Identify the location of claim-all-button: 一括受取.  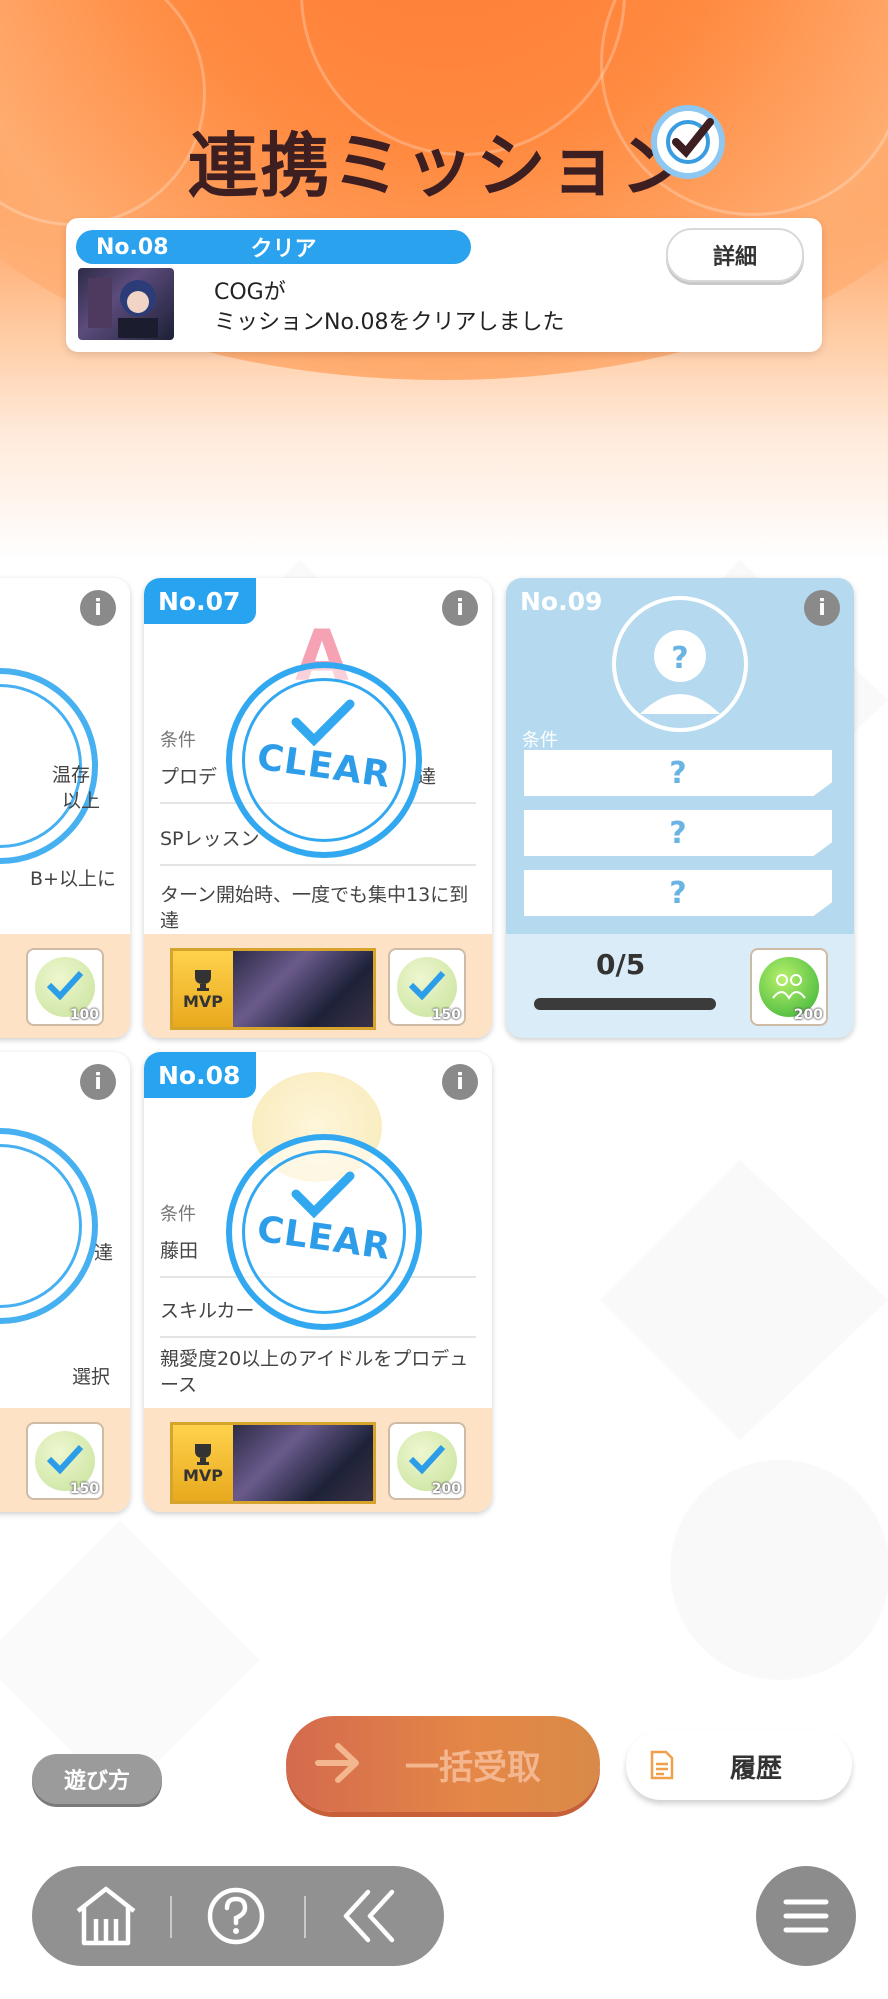
(443, 1764).